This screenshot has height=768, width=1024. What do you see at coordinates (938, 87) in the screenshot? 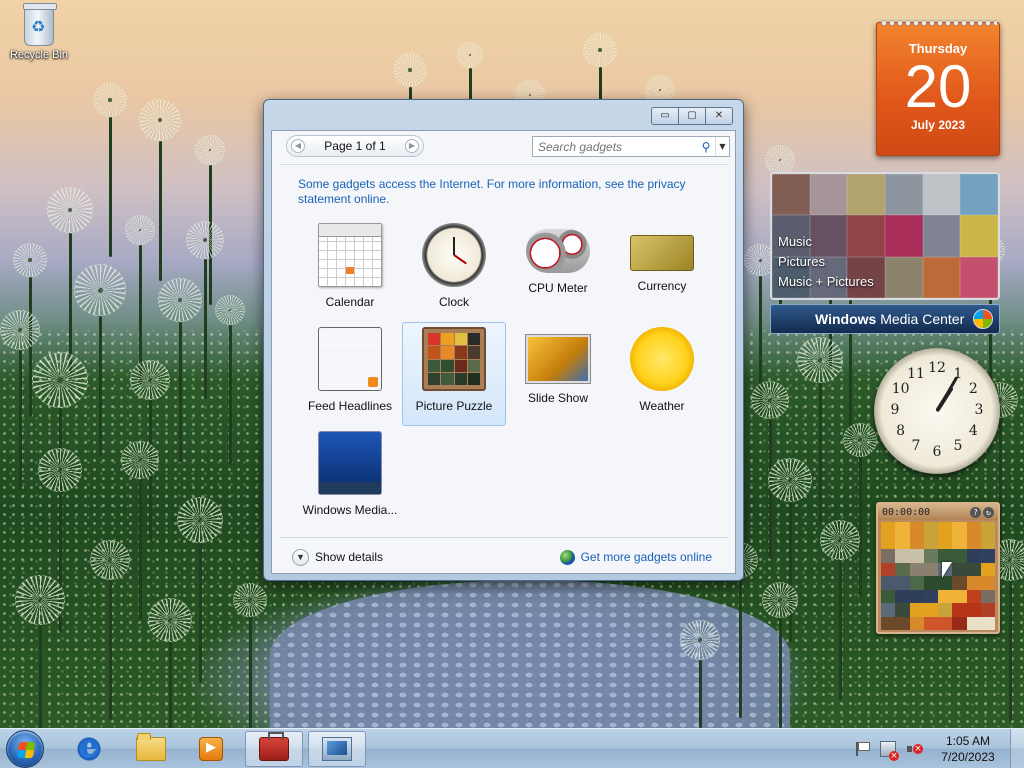
I see `calendar-gadget: Thursday 20 July 2023` at bounding box center [938, 87].